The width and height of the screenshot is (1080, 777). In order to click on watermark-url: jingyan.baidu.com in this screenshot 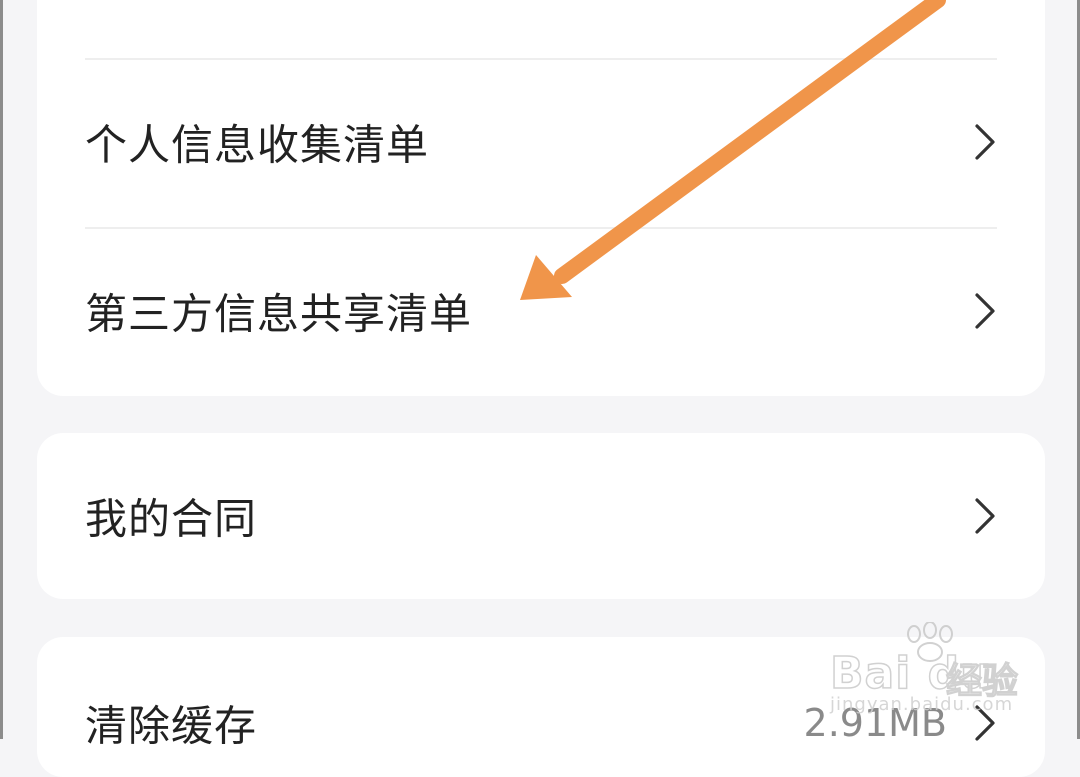, I will do `click(922, 704)`.